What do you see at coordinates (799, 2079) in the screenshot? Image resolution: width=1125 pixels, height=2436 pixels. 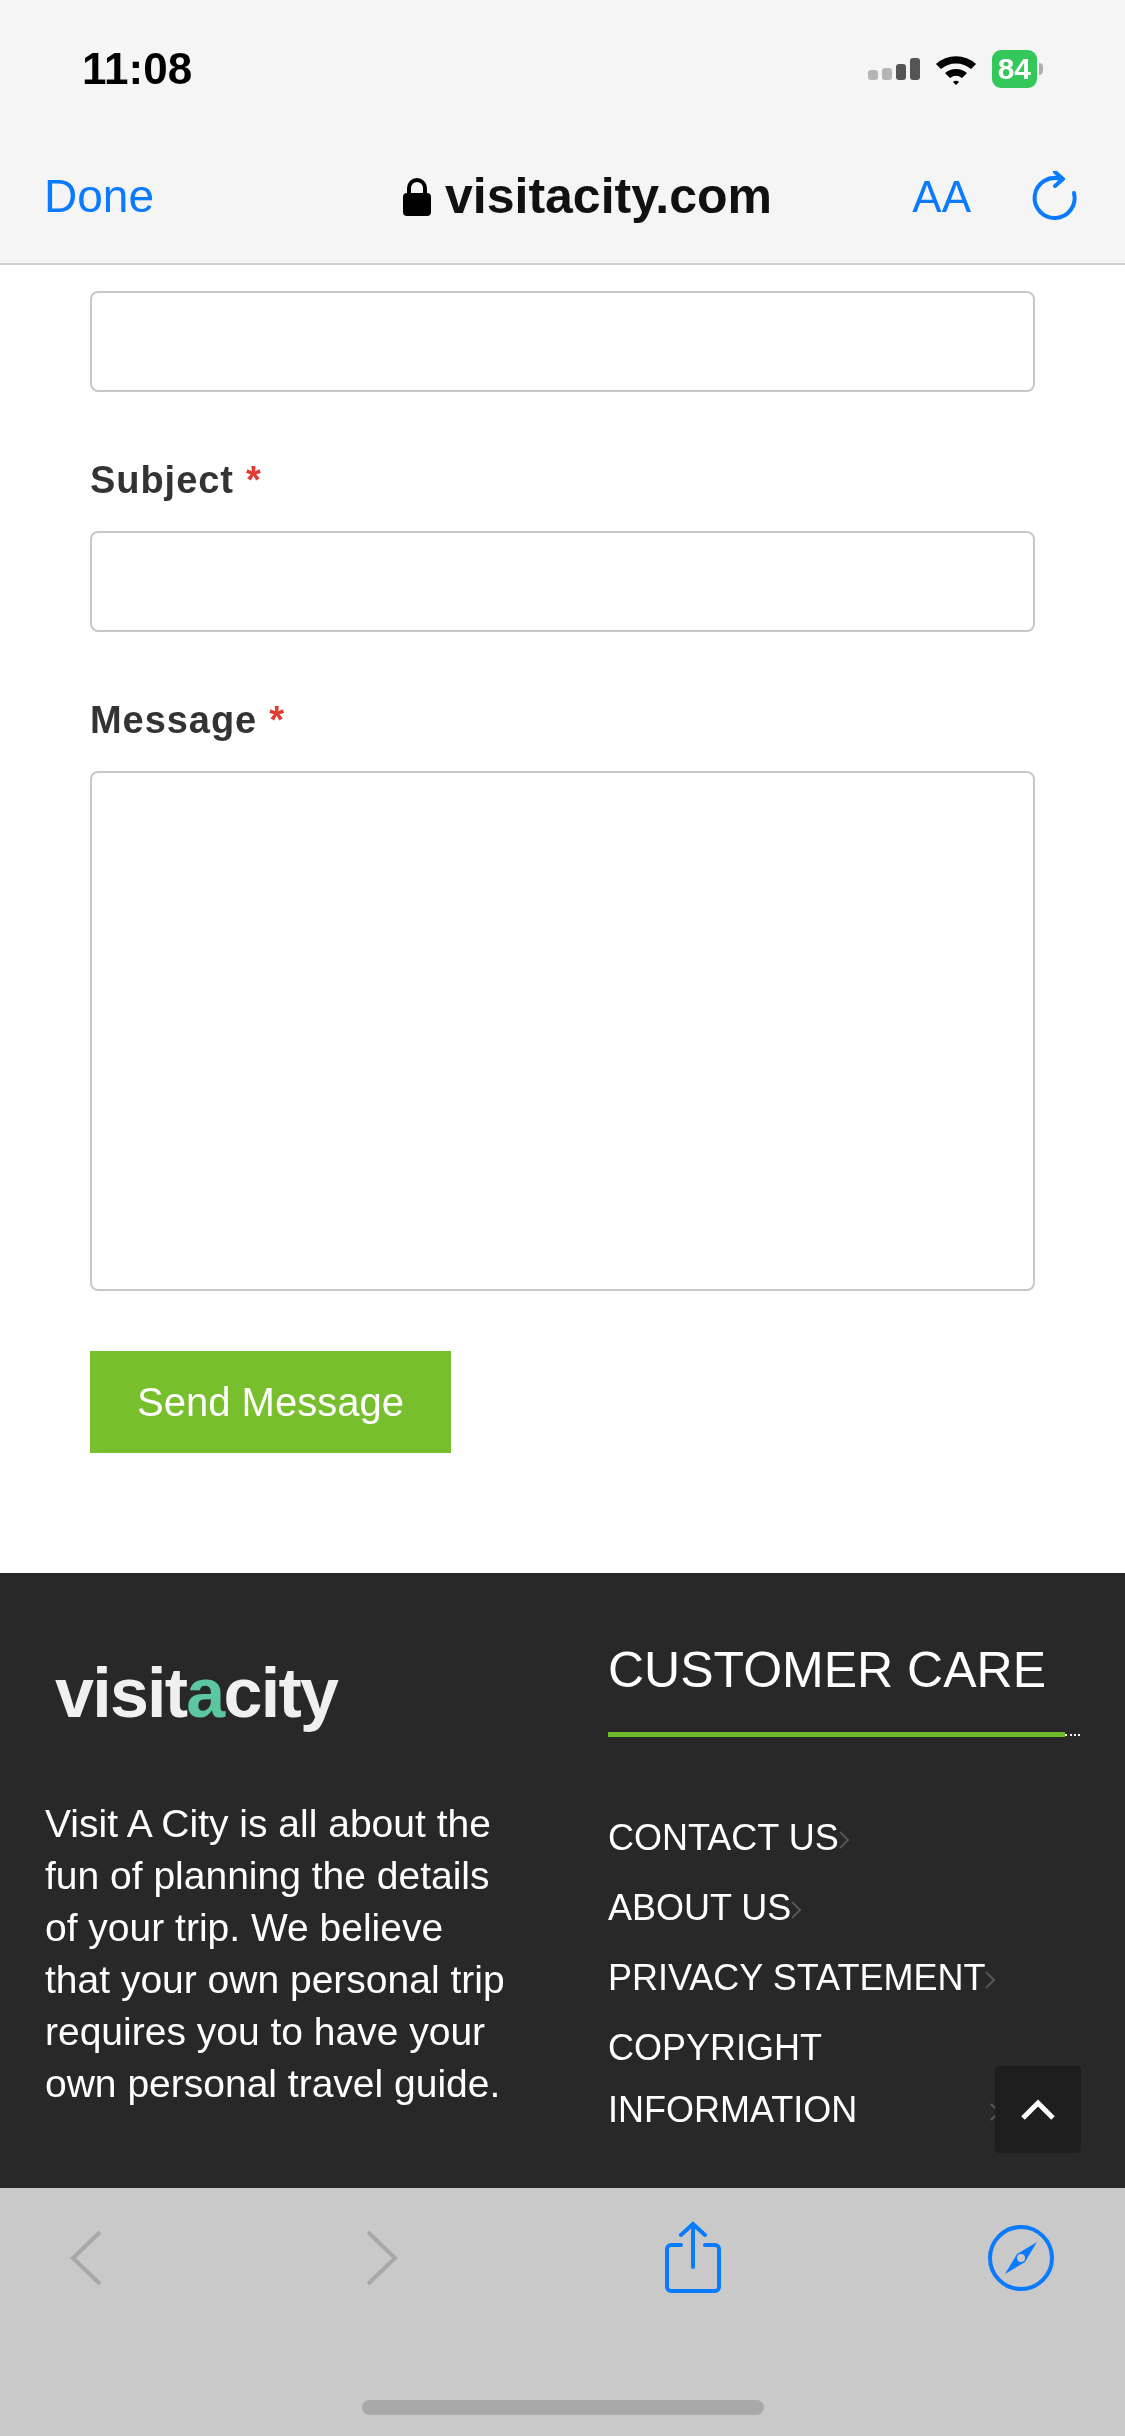 I see `footer-link: COPYRIGHT INFORMATION` at bounding box center [799, 2079].